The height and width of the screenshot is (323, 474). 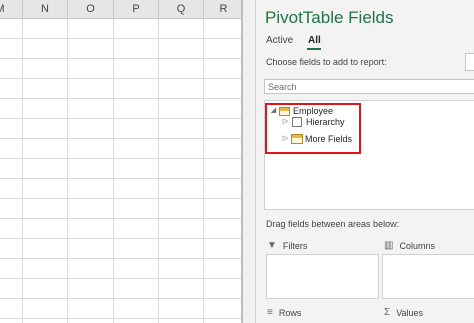 I want to click on column-header-n: N, so click(x=45, y=9).